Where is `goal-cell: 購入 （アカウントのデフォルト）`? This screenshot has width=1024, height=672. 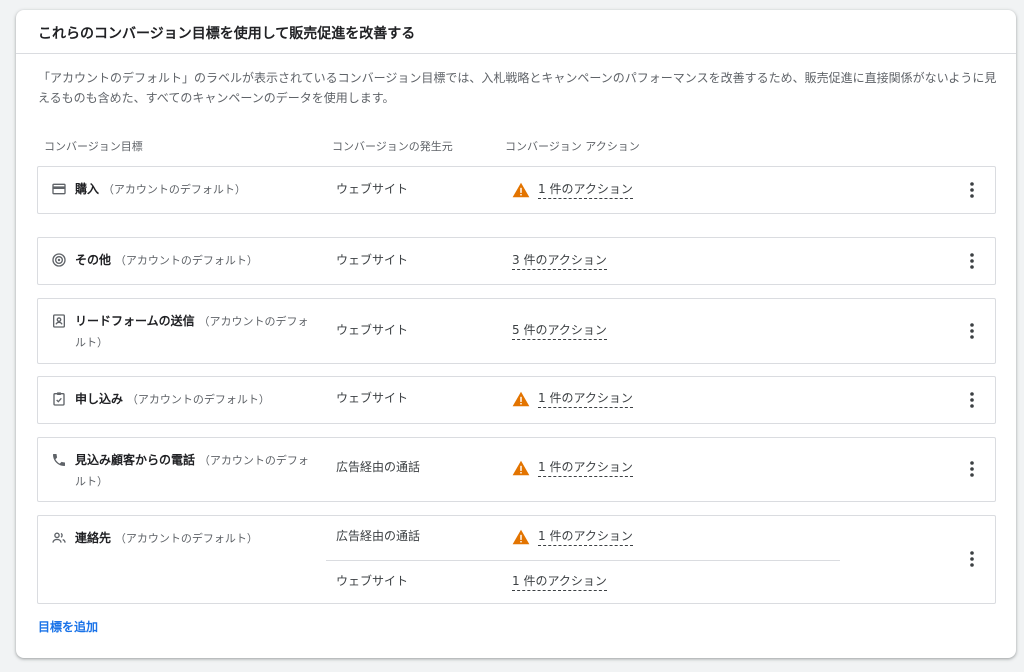 goal-cell: 購入 （アカウントのデフォルト） is located at coordinates (183, 189).